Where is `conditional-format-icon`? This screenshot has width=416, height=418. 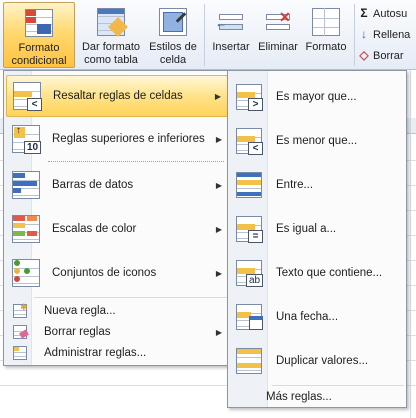 conditional-format-icon is located at coordinates (39, 23).